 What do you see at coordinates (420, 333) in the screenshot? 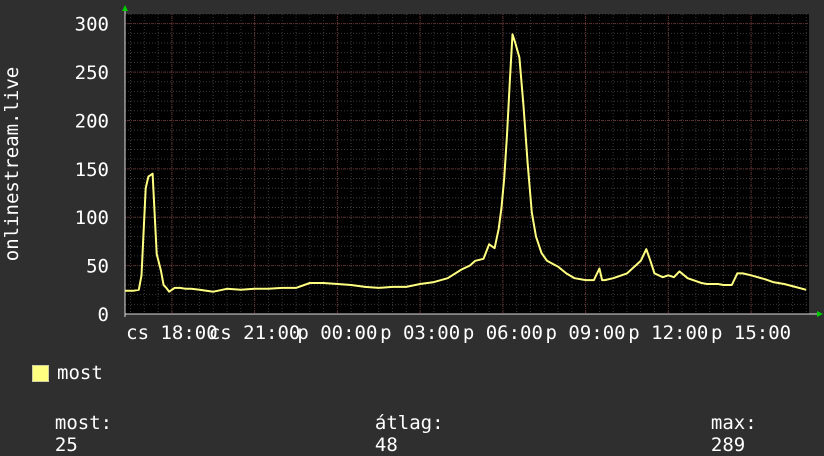
I see `x-tick-label: p 03:00` at bounding box center [420, 333].